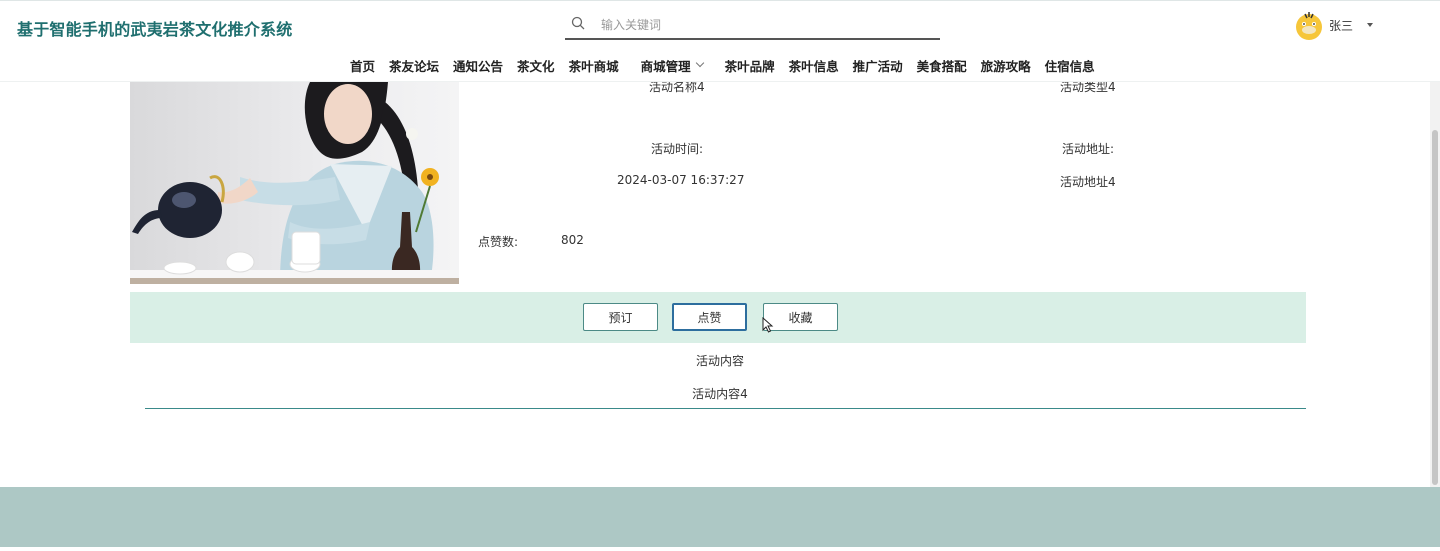  I want to click on page-scrollbar, so click(1435, 284).